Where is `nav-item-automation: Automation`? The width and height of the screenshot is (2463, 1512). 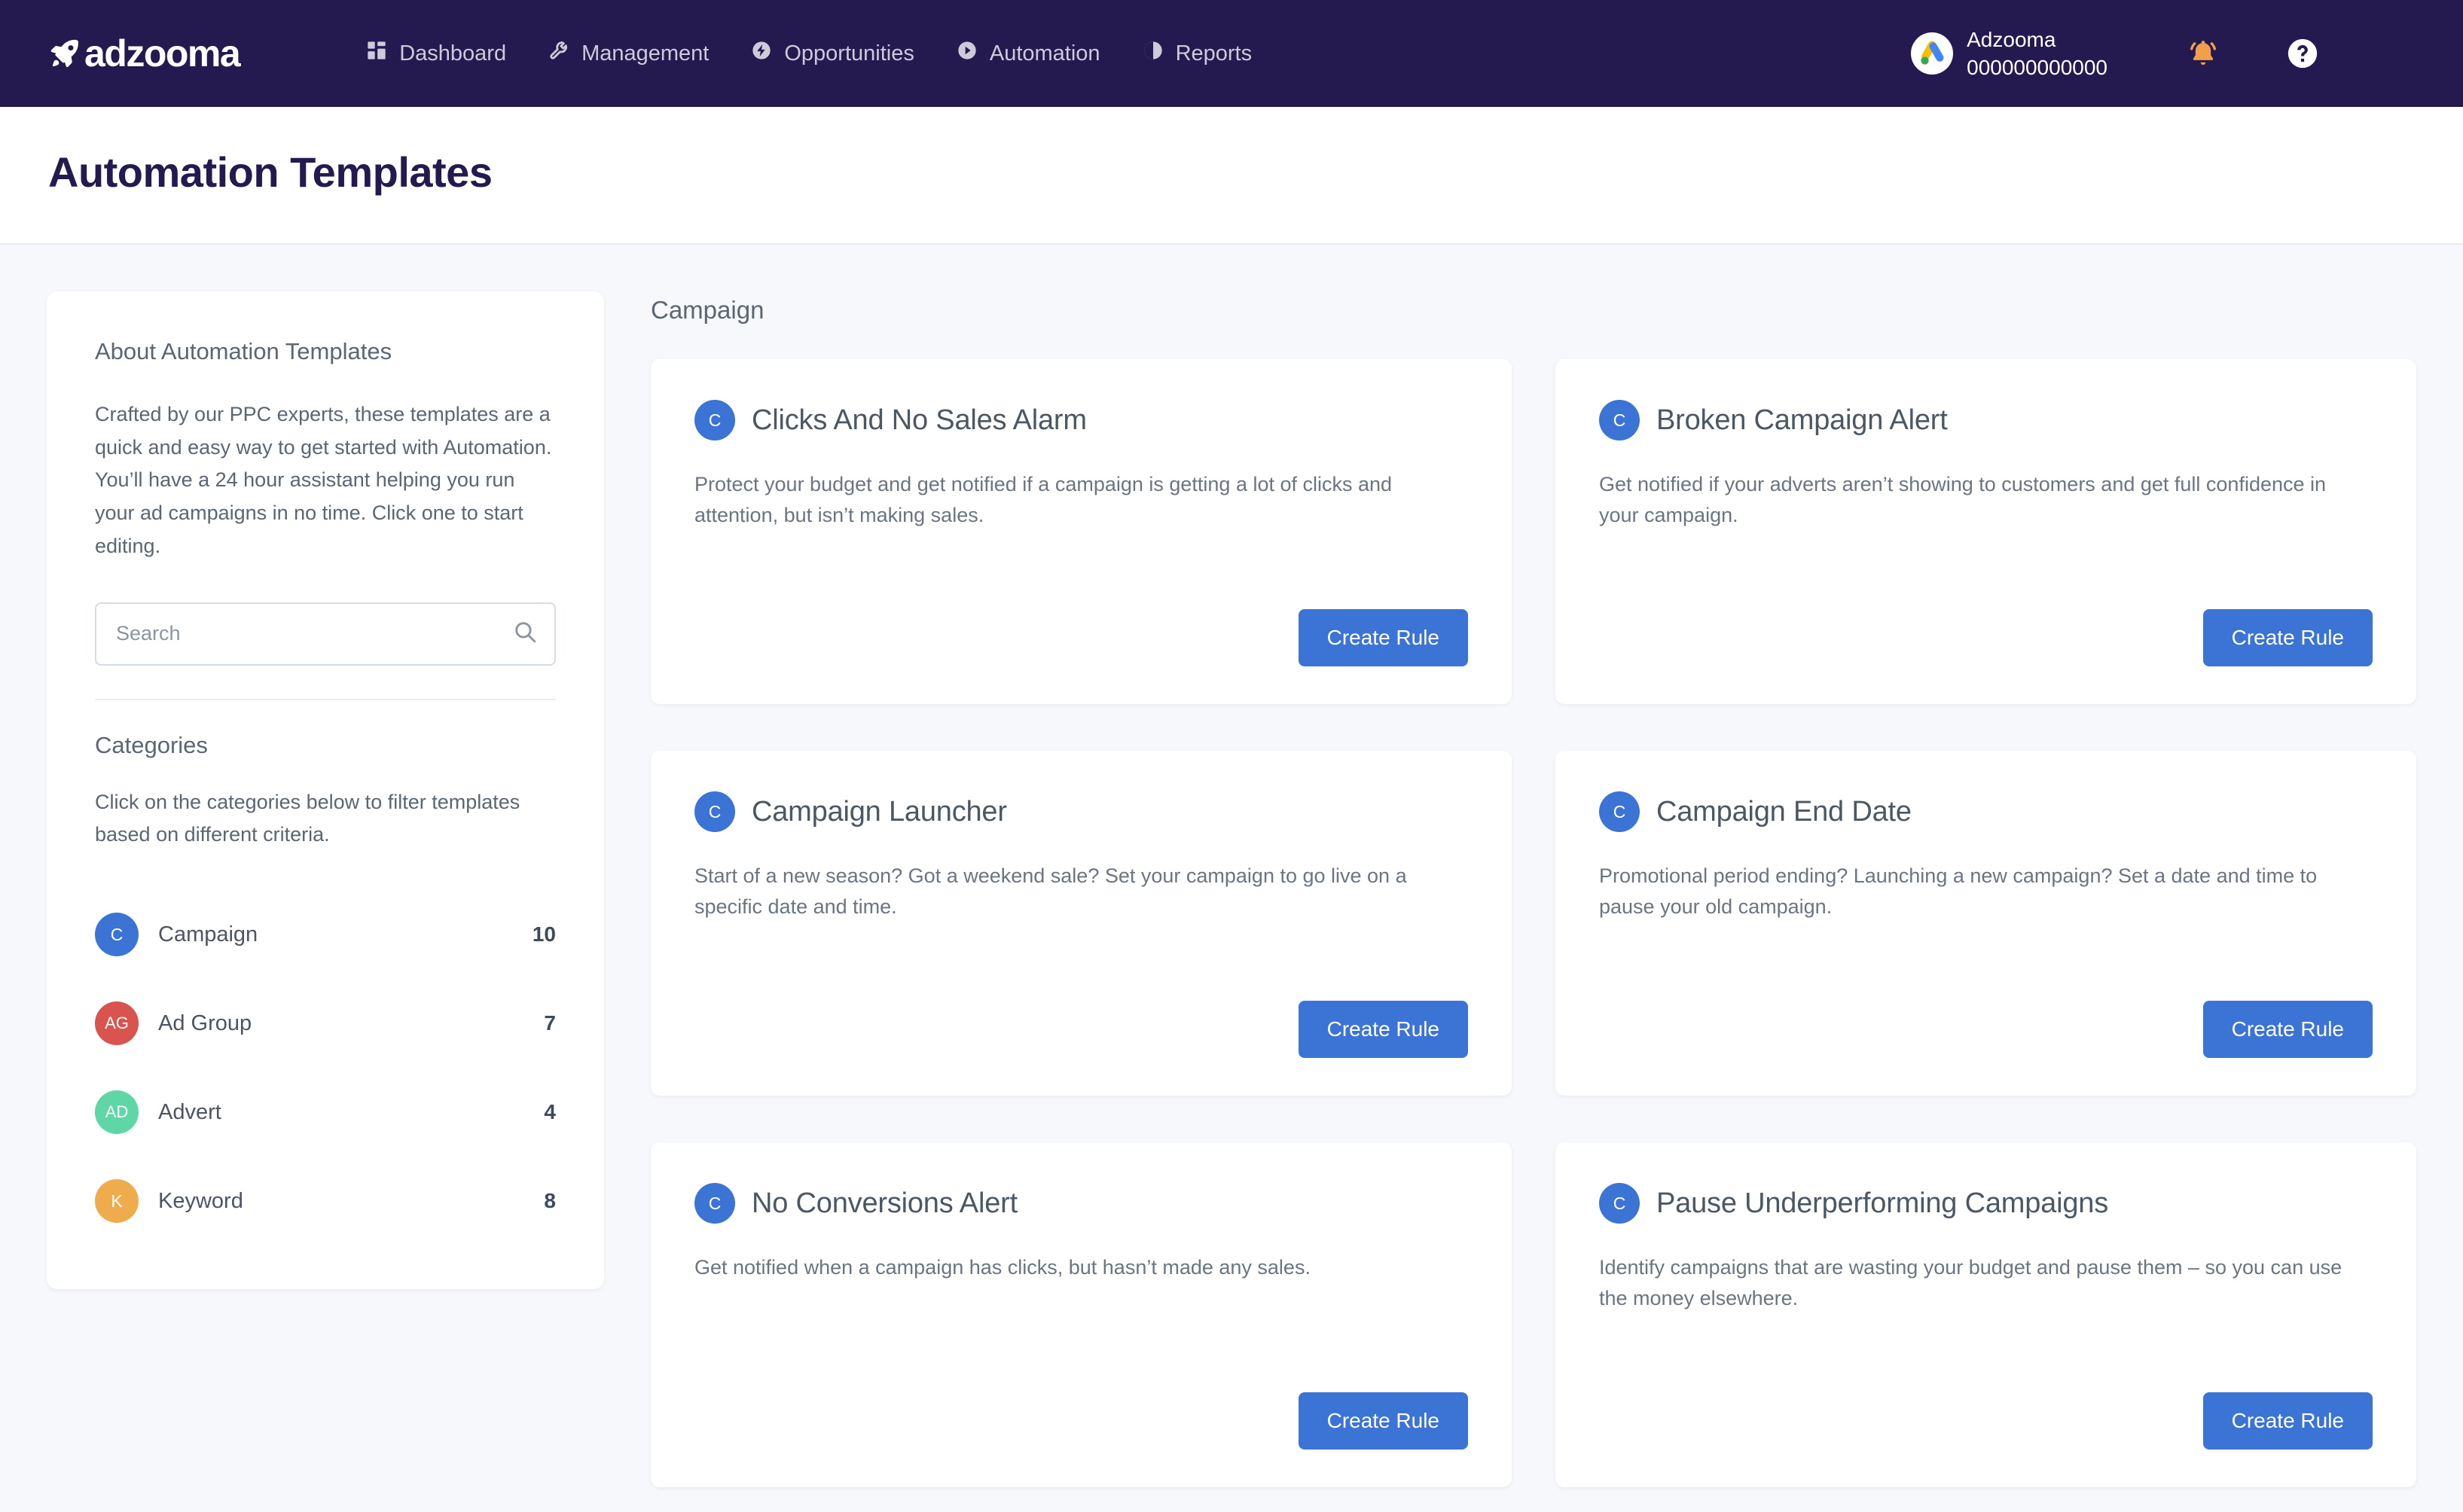 nav-item-automation: Automation is located at coordinates (1028, 54).